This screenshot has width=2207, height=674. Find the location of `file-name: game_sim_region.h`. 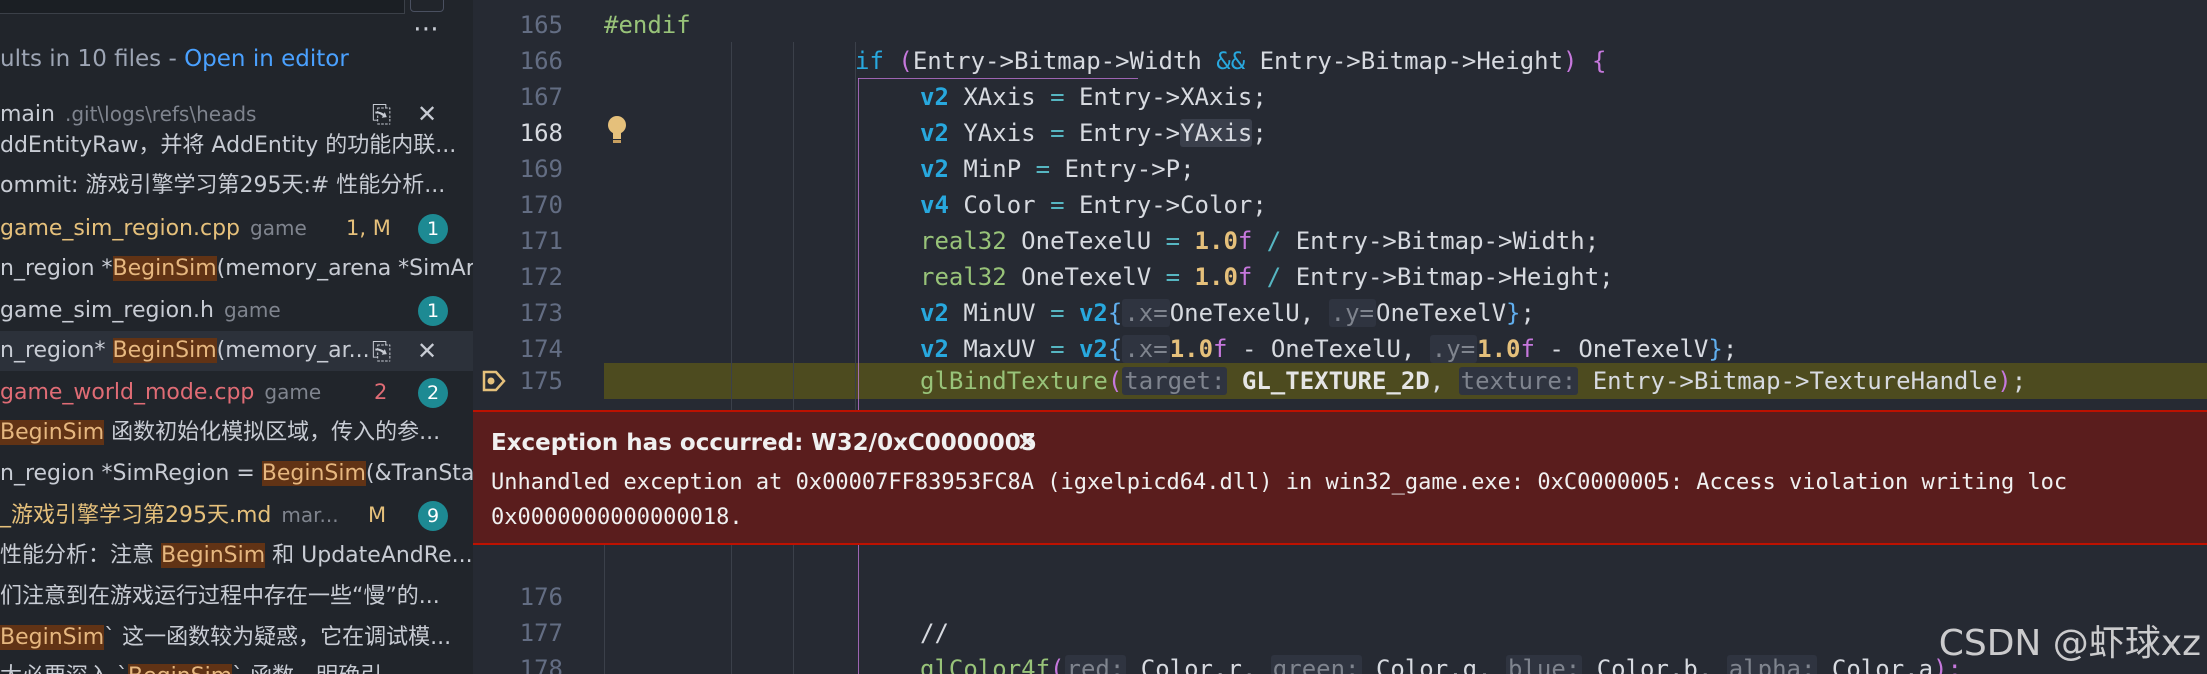

file-name: game_sim_region.h is located at coordinates (107, 310).